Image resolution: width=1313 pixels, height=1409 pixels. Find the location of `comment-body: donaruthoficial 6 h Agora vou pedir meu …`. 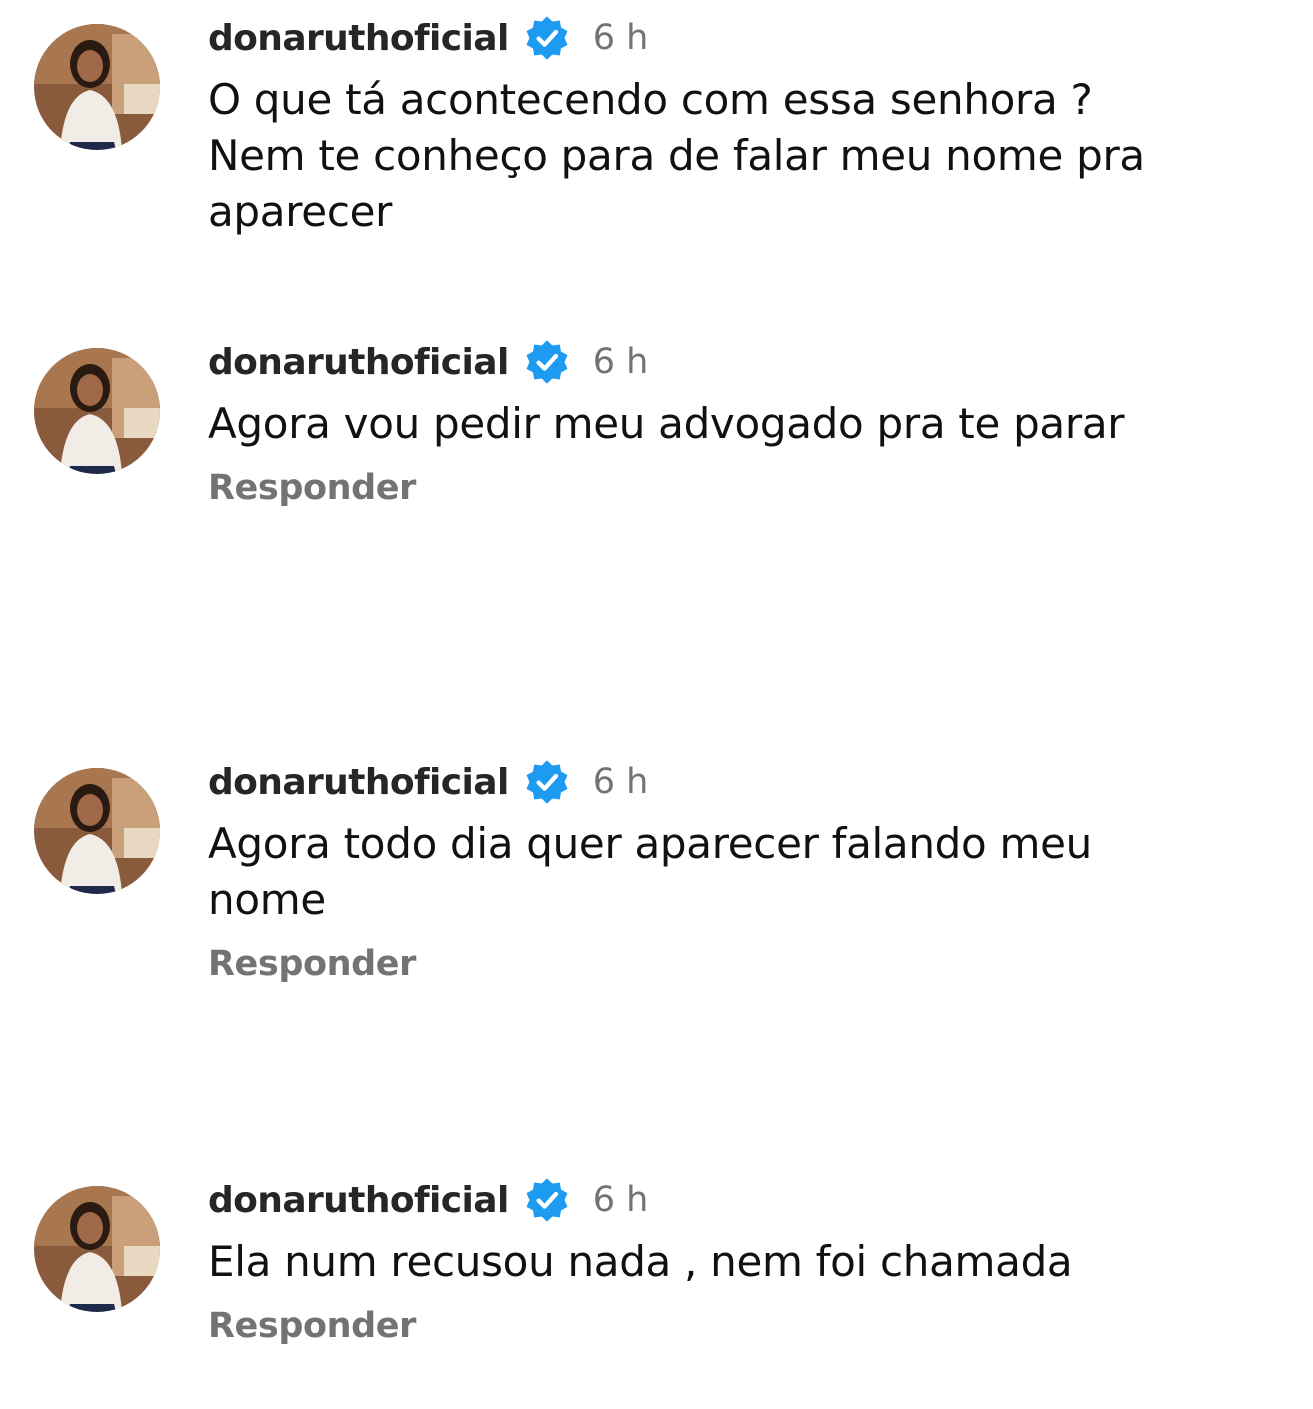

comment-body: donaruthoficial 6 h Agora vou pedir meu … is located at coordinates (730, 424).